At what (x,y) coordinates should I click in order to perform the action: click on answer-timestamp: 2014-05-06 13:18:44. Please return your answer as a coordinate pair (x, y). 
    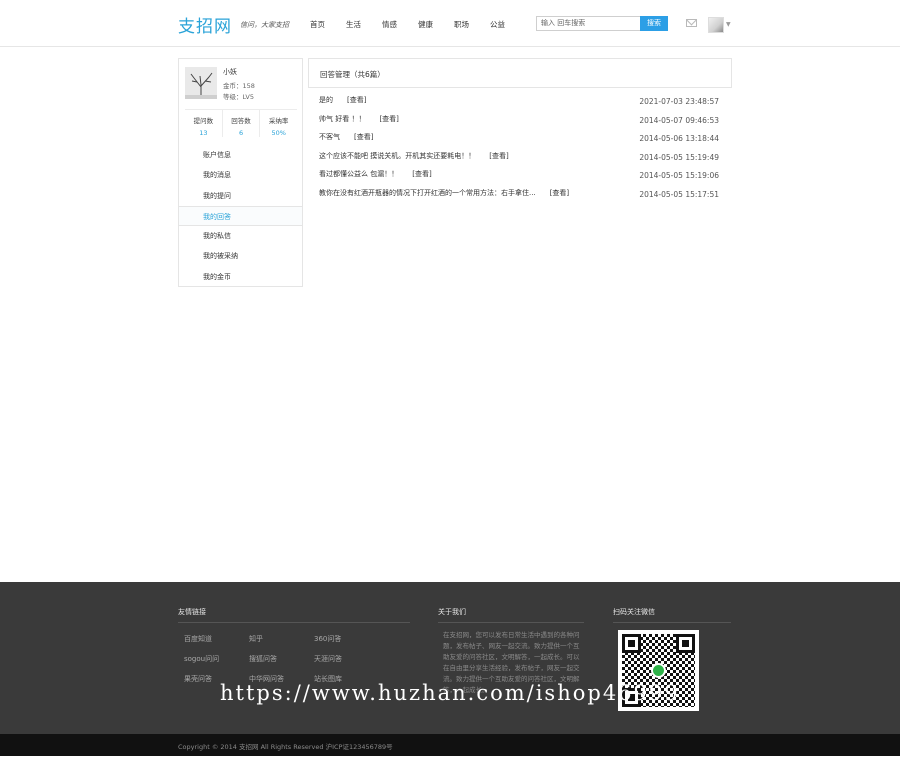
    Looking at the image, I should click on (679, 138).